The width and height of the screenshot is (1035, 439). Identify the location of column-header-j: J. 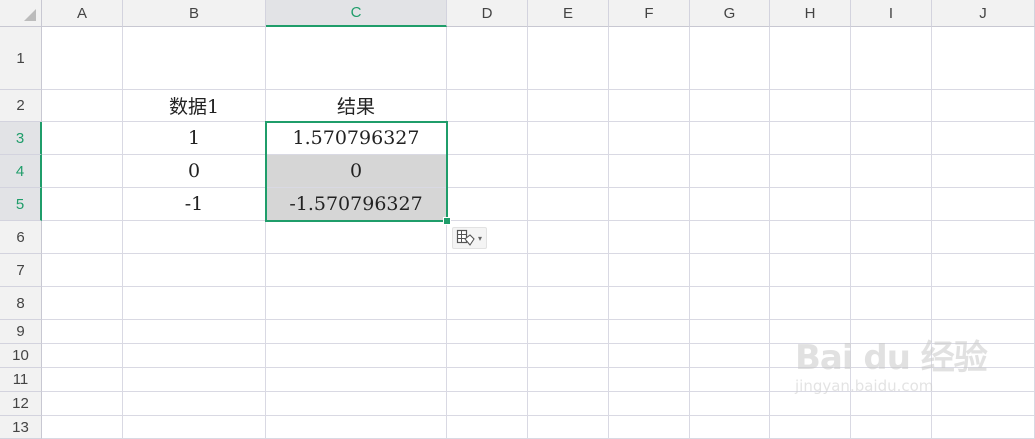
(983, 13).